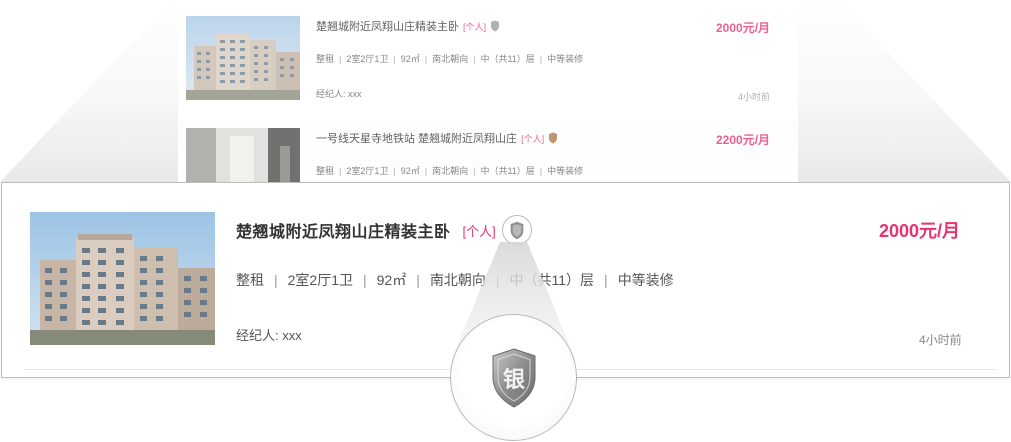 The image size is (1011, 442). What do you see at coordinates (416, 138) in the screenshot?
I see `listing-title: 一号线天星寺地铁站 楚翘城附近凤翔山庄` at bounding box center [416, 138].